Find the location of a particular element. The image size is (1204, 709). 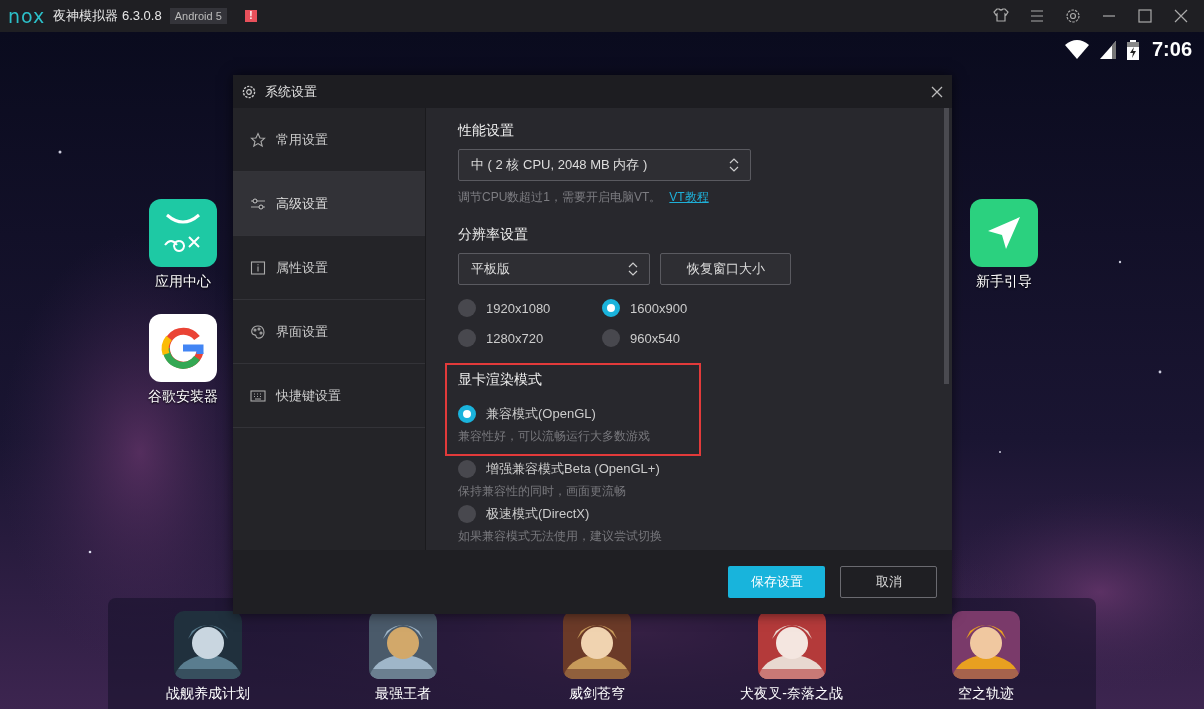

dialog-title: 系统设置 is located at coordinates (291, 91).